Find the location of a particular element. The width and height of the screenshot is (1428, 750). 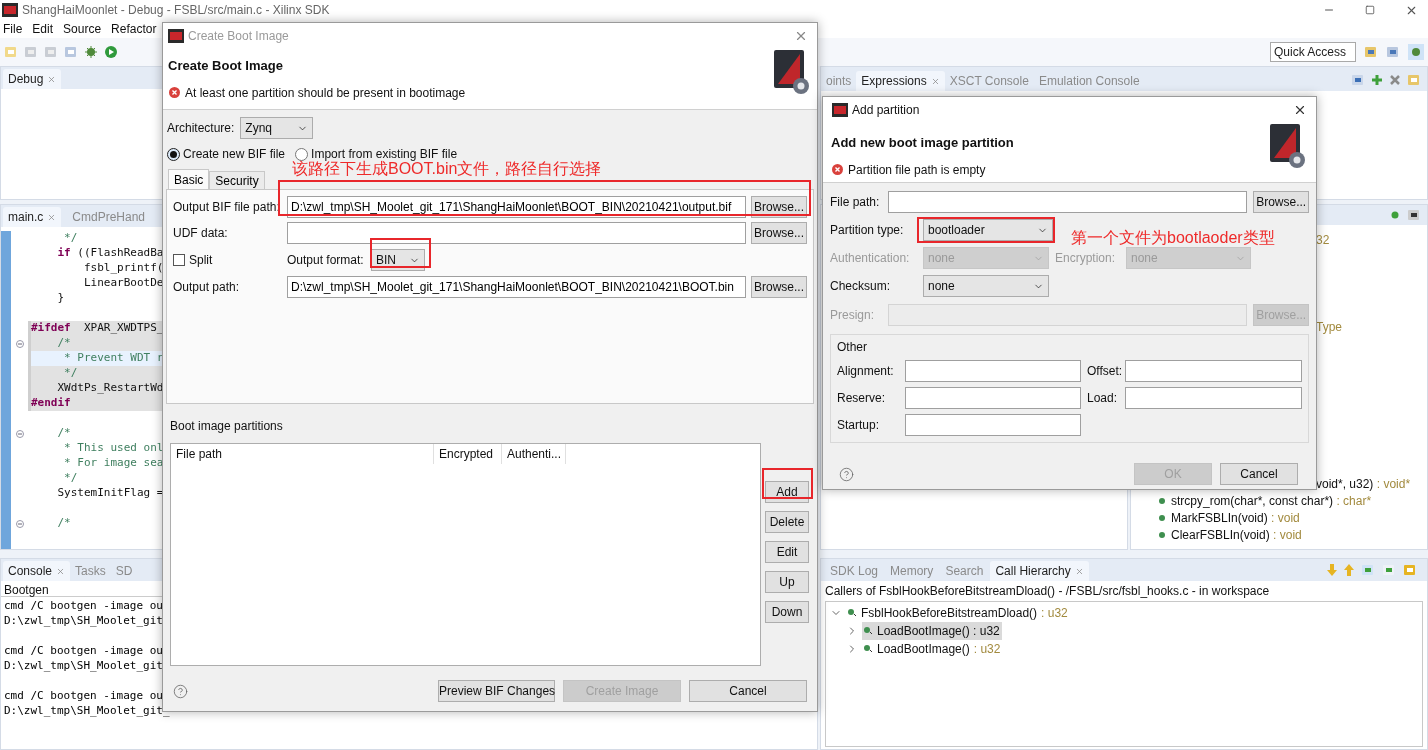

field-label: Startup: is located at coordinates (859, 425).